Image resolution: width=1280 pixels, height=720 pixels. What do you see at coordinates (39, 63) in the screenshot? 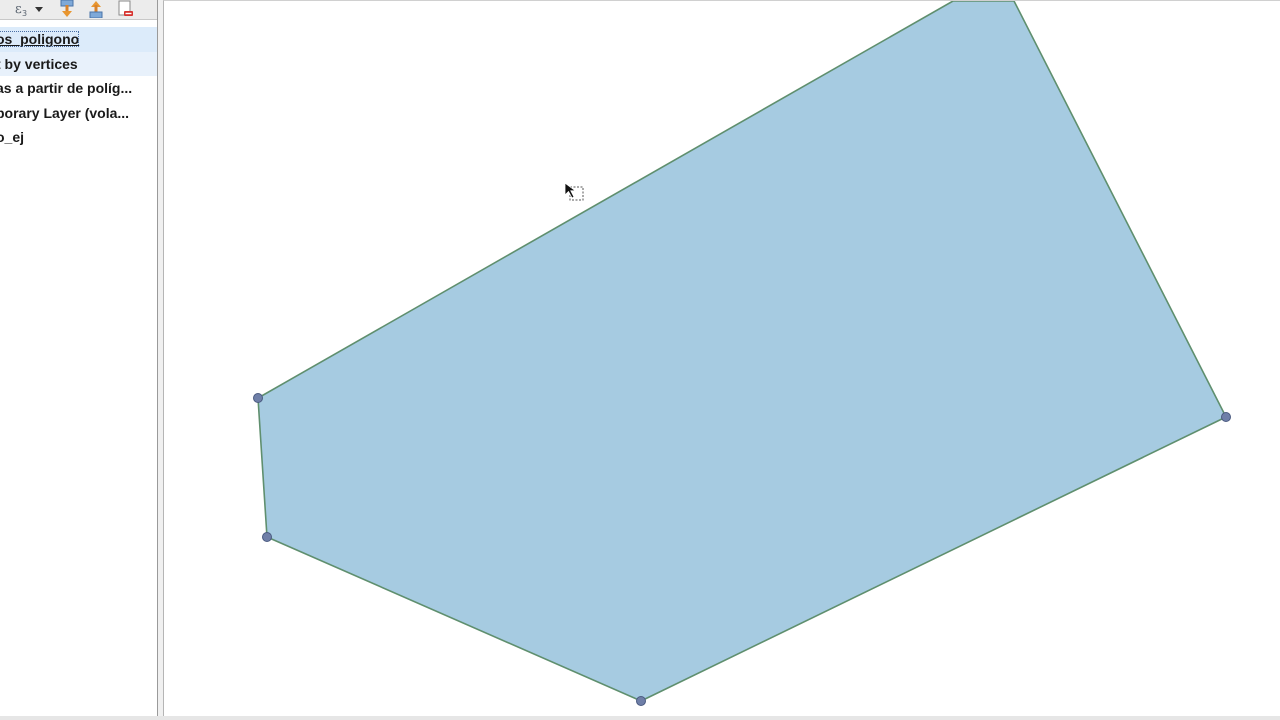
I see `layer-item-label: t by vertices` at bounding box center [39, 63].